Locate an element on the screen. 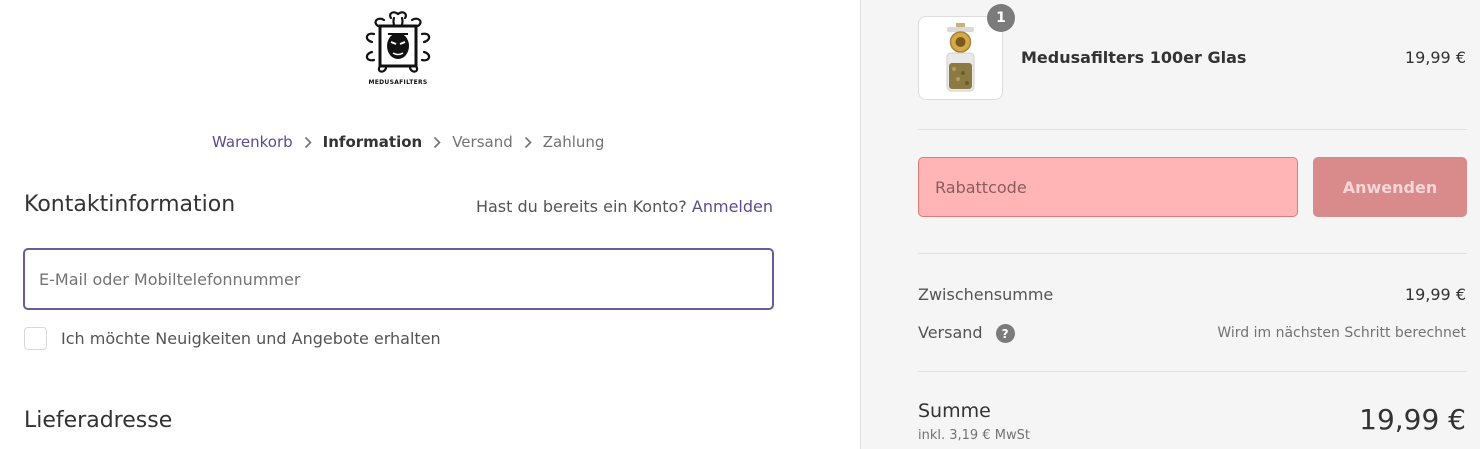 Image resolution: width=1480 pixels, height=449 pixels. contact-section-title: Kontaktinformation is located at coordinates (130, 204).